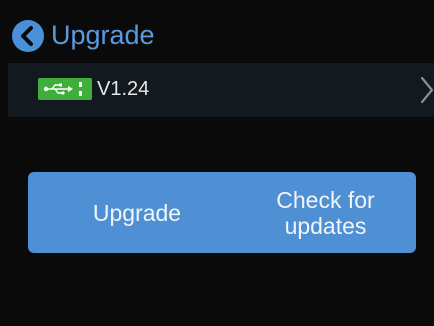  Describe the element at coordinates (65, 89) in the screenshot. I see `usb-icon` at that location.